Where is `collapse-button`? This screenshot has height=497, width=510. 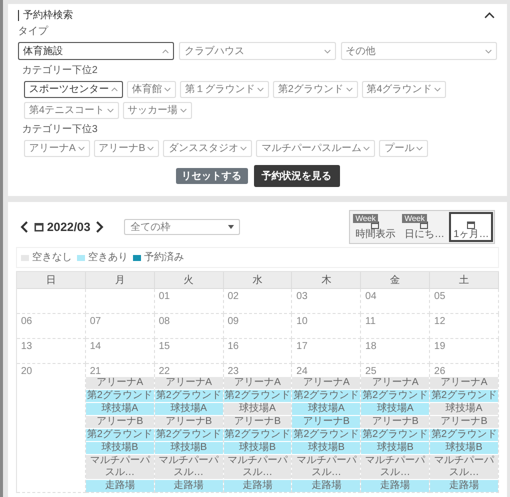 collapse-button is located at coordinates (489, 15).